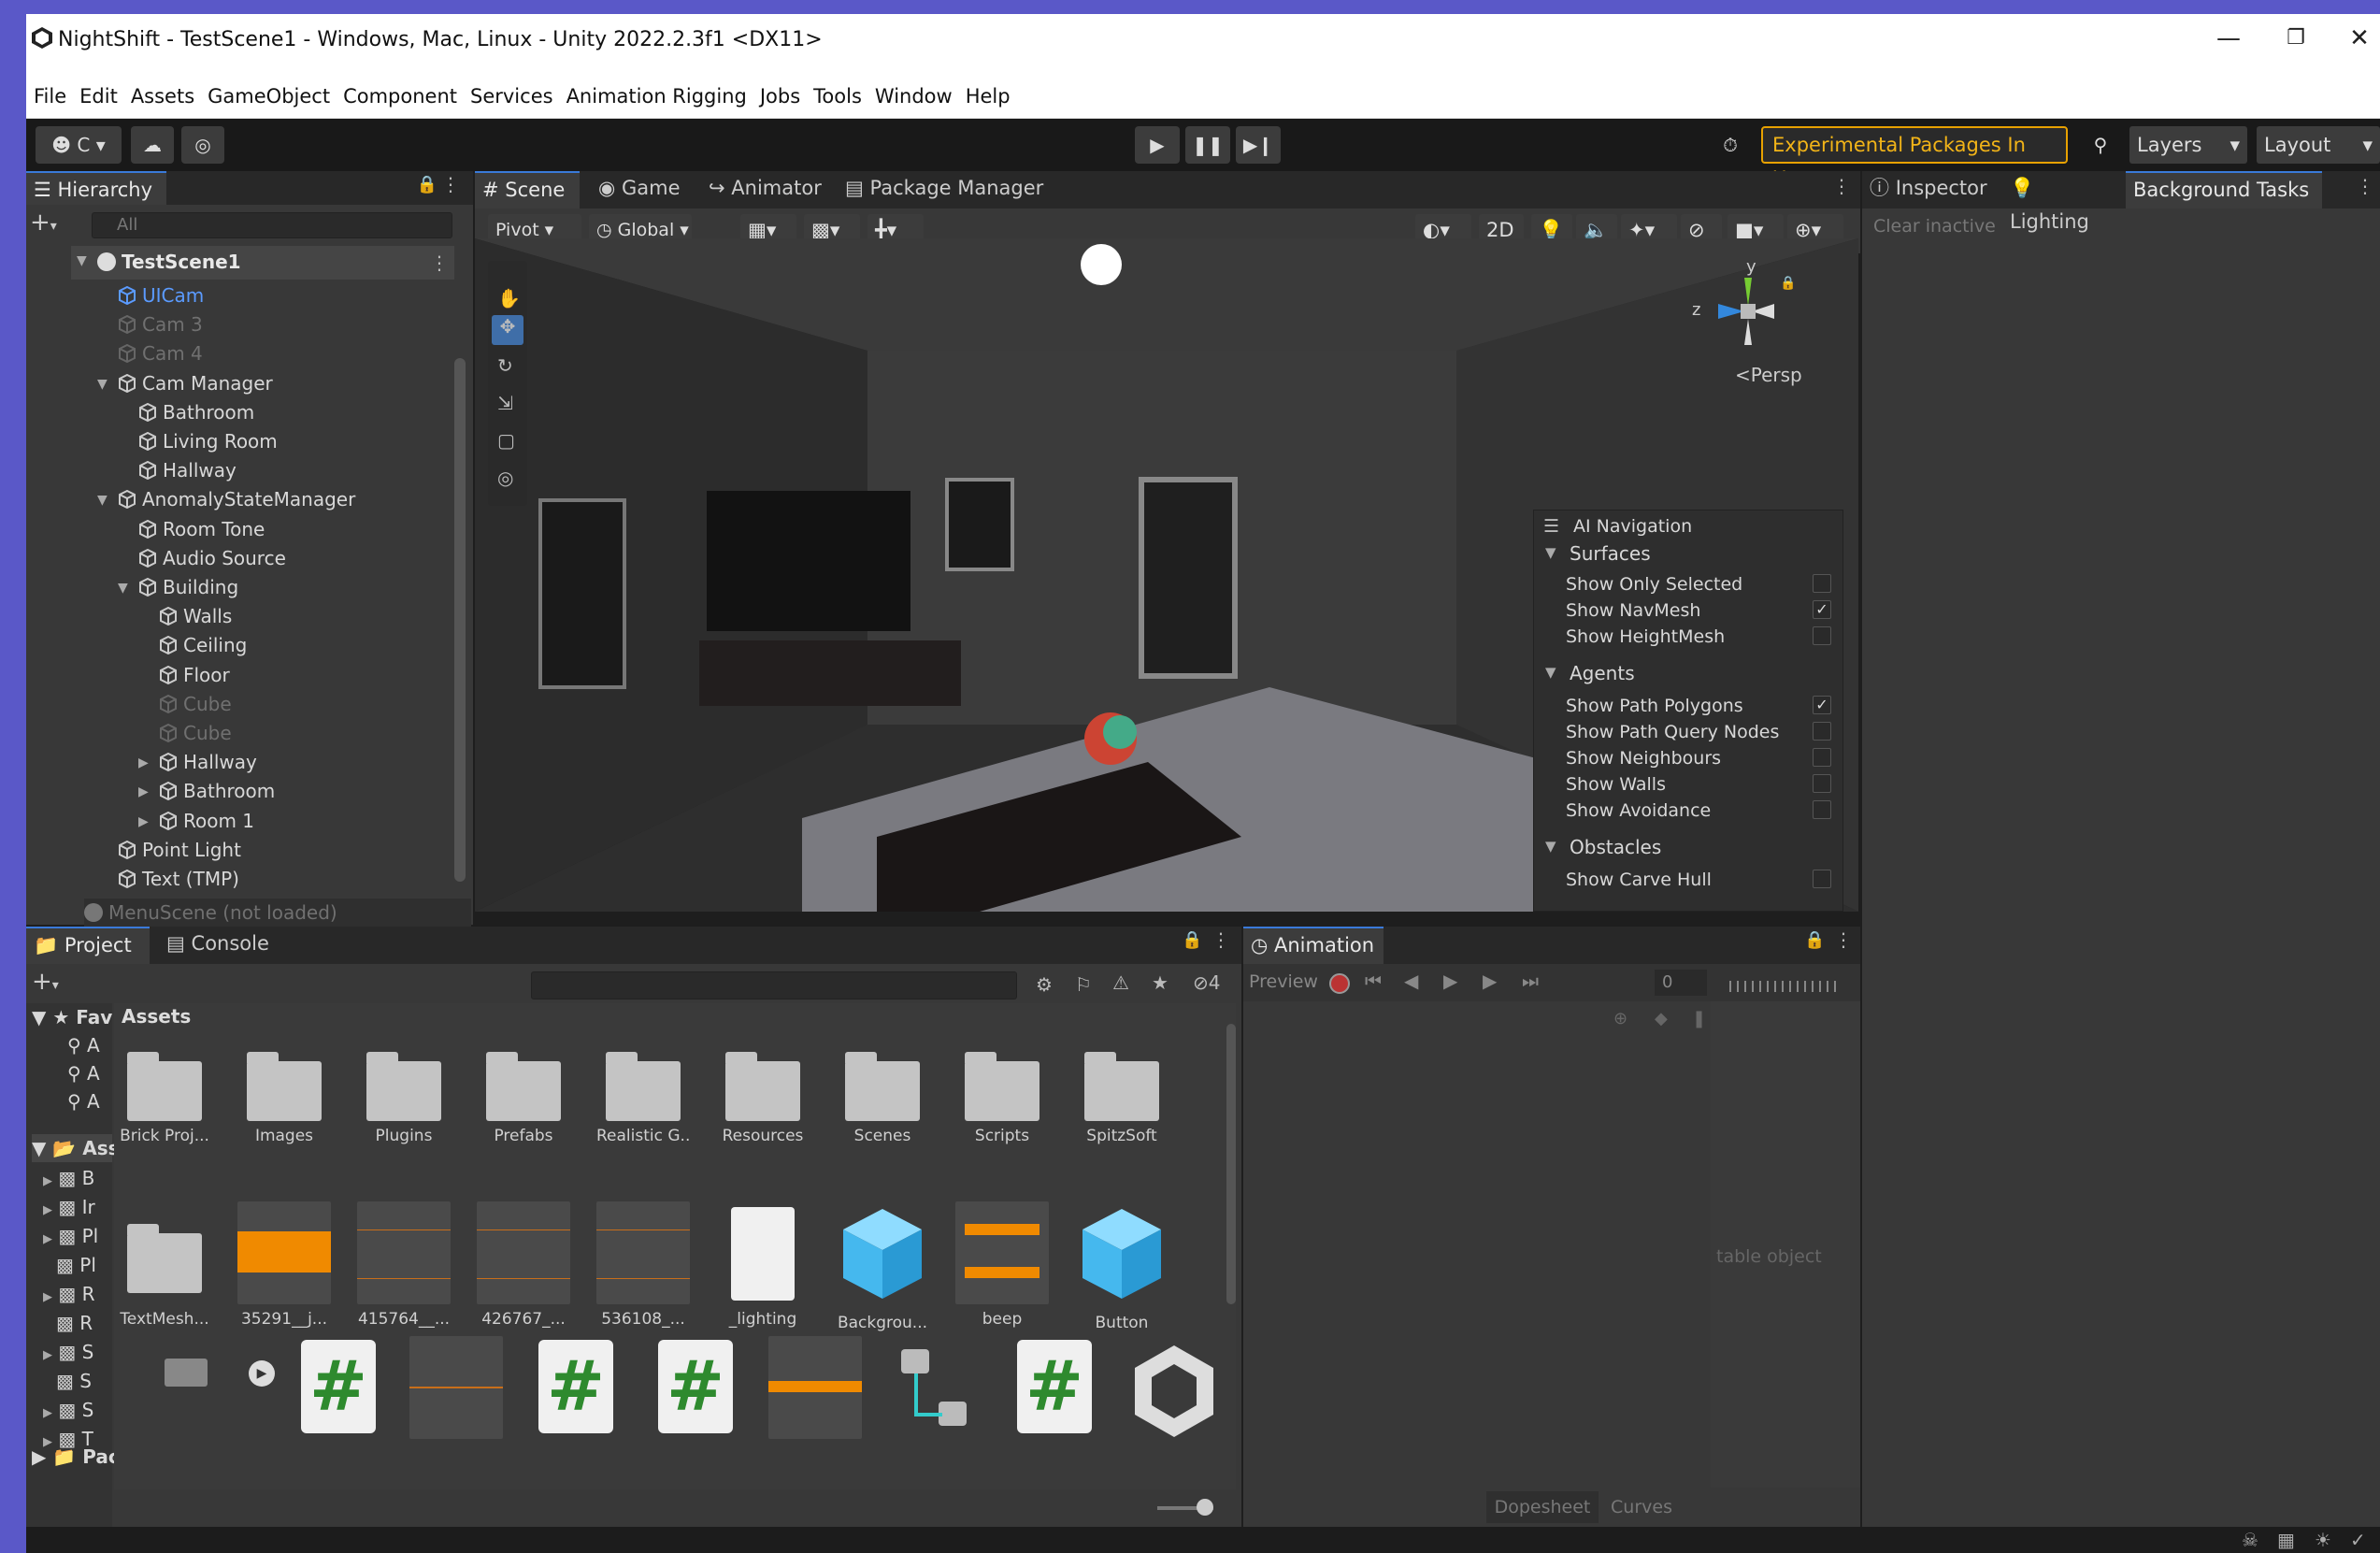  I want to click on collapse-arrow-icon: ▼, so click(1550, 552).